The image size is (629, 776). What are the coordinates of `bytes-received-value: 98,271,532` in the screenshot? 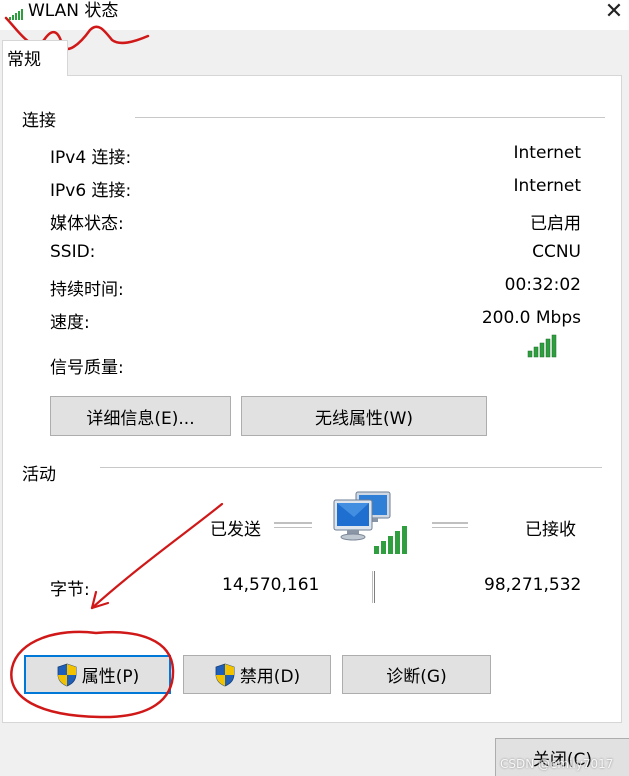 It's located at (533, 585).